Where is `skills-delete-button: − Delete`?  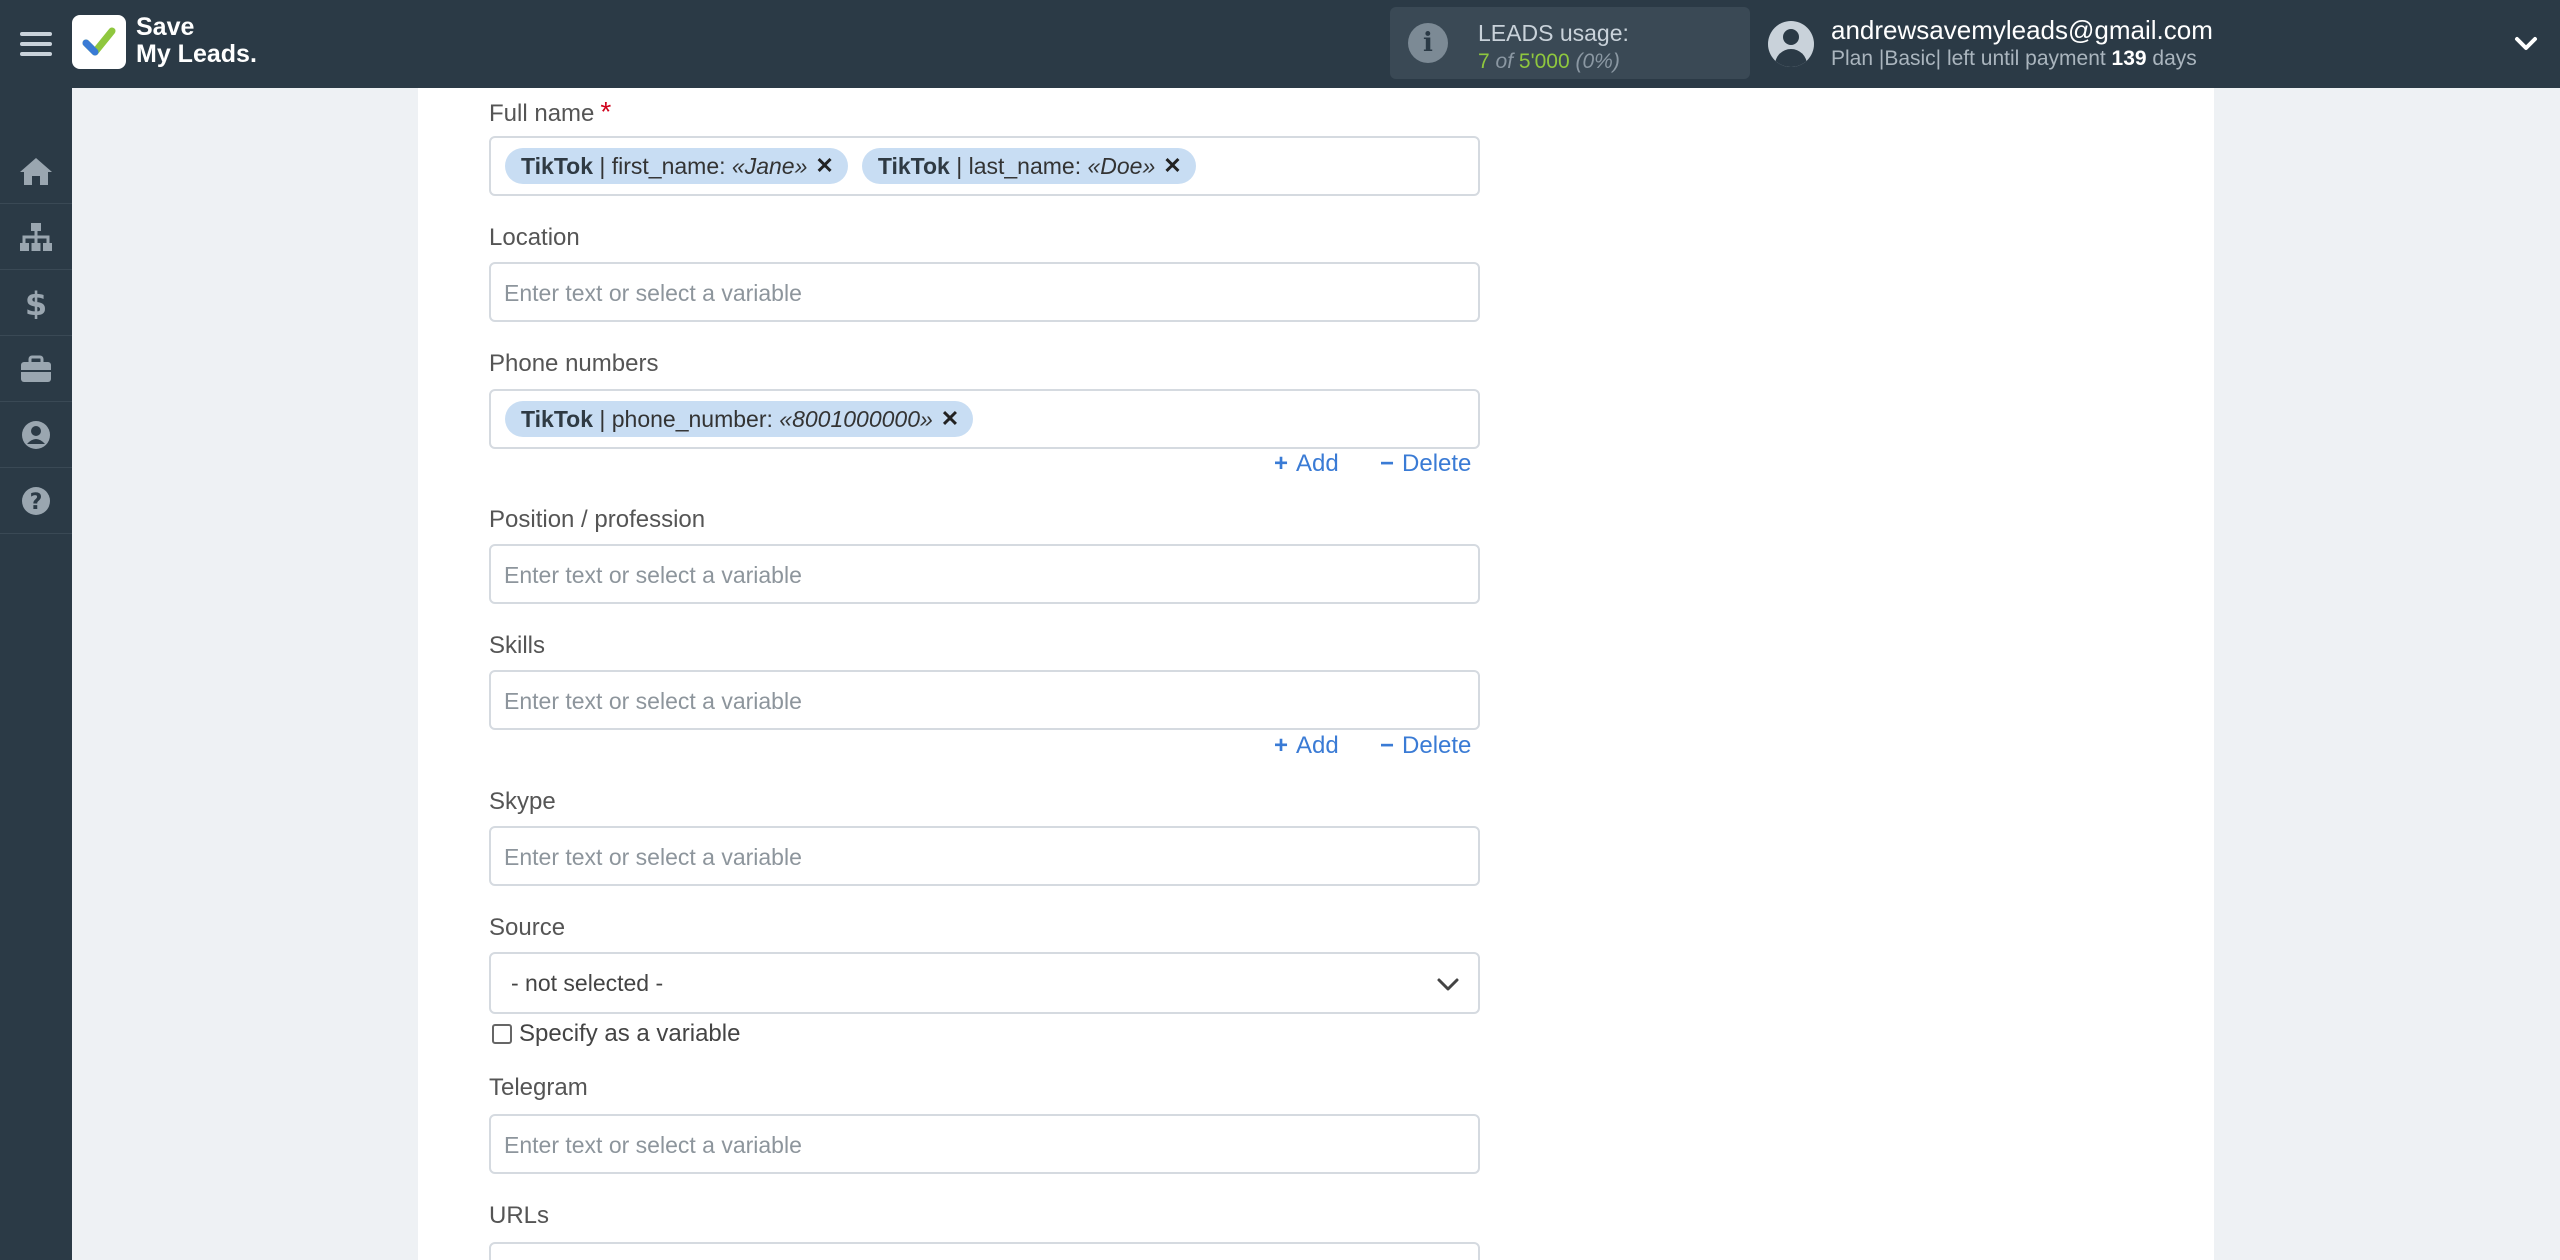 skills-delete-button: − Delete is located at coordinates (1425, 746).